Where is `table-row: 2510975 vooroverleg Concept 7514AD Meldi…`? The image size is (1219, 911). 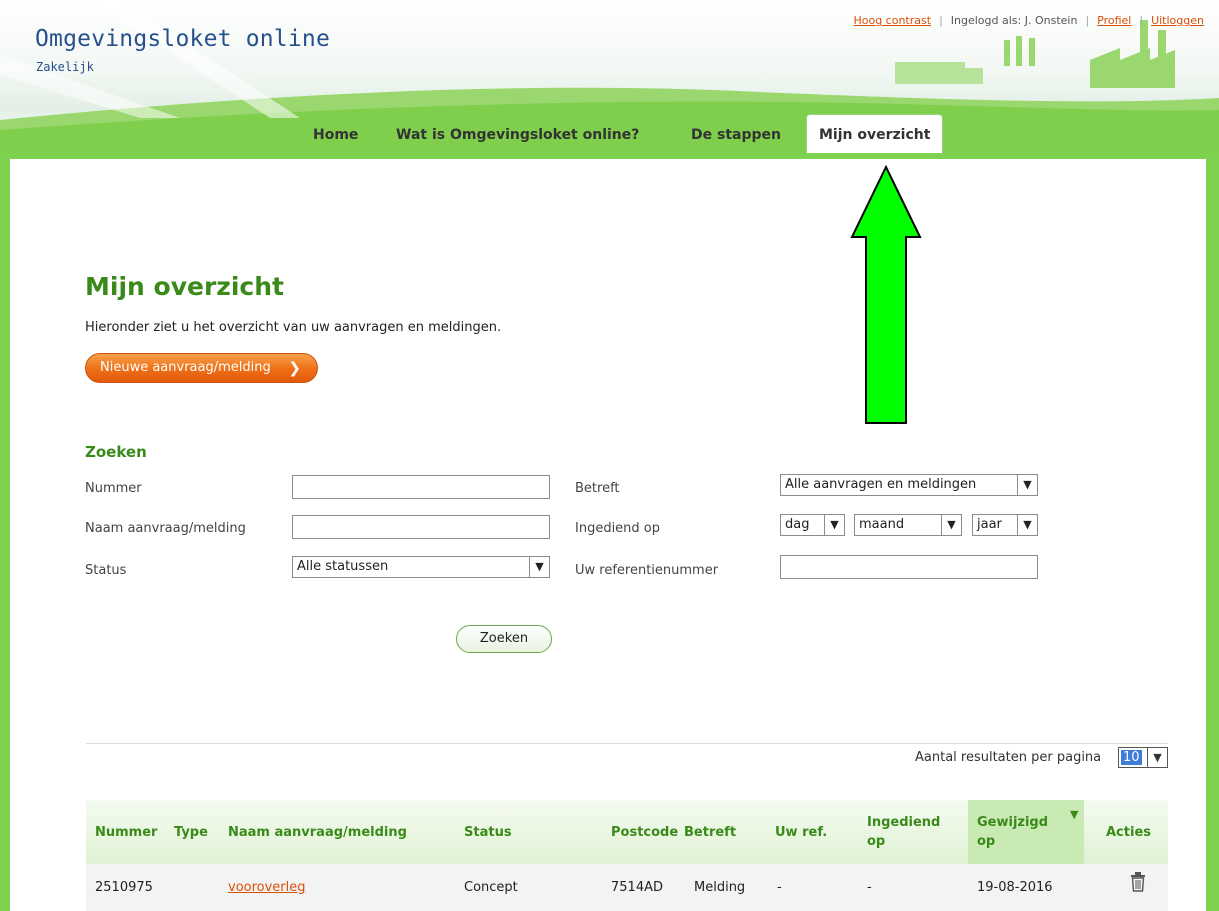
table-row: 2510975 vooroverleg Concept 7514AD Meldi… is located at coordinates (627, 887).